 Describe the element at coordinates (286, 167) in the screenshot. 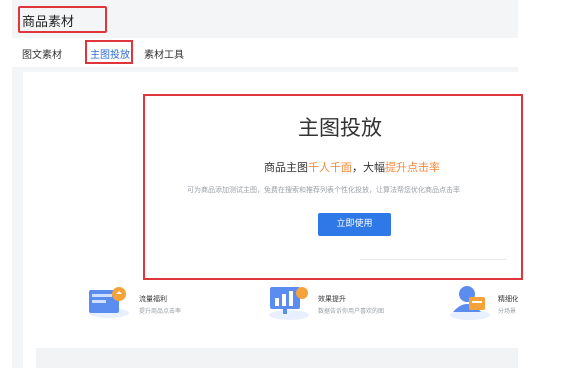

I see `hero-subtitle-text: 商品主图` at that location.